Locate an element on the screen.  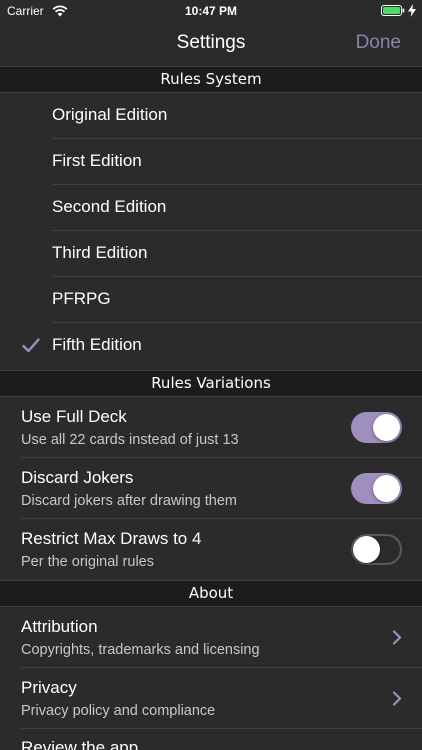
clock: 10:47 PM is located at coordinates (211, 11).